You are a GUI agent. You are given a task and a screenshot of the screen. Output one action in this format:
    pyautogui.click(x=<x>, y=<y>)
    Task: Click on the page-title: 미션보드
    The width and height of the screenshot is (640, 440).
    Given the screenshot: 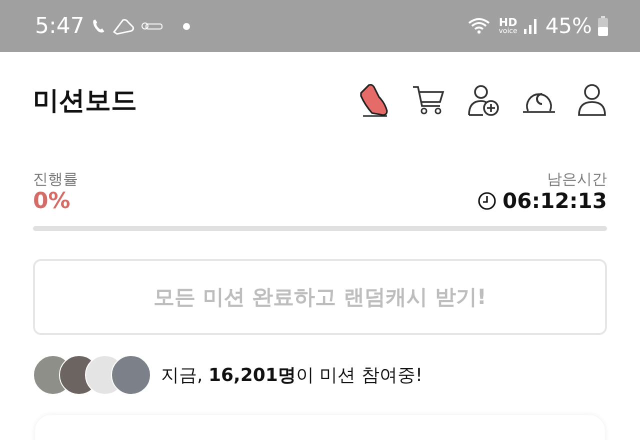 What is the action you would take?
    pyautogui.click(x=85, y=101)
    